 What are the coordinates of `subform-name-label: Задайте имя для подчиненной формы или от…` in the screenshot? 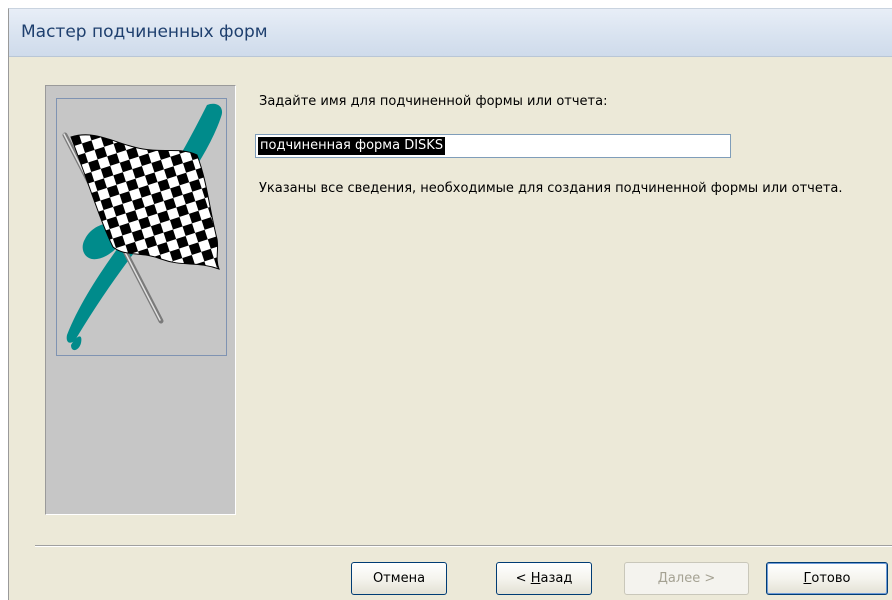 It's located at (433, 101).